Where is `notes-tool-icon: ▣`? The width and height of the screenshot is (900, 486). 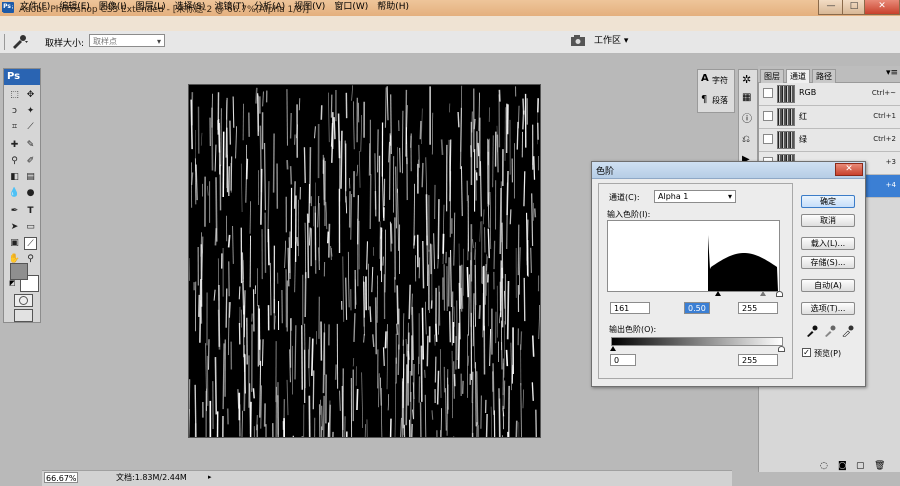 notes-tool-icon: ▣ is located at coordinates (14, 243).